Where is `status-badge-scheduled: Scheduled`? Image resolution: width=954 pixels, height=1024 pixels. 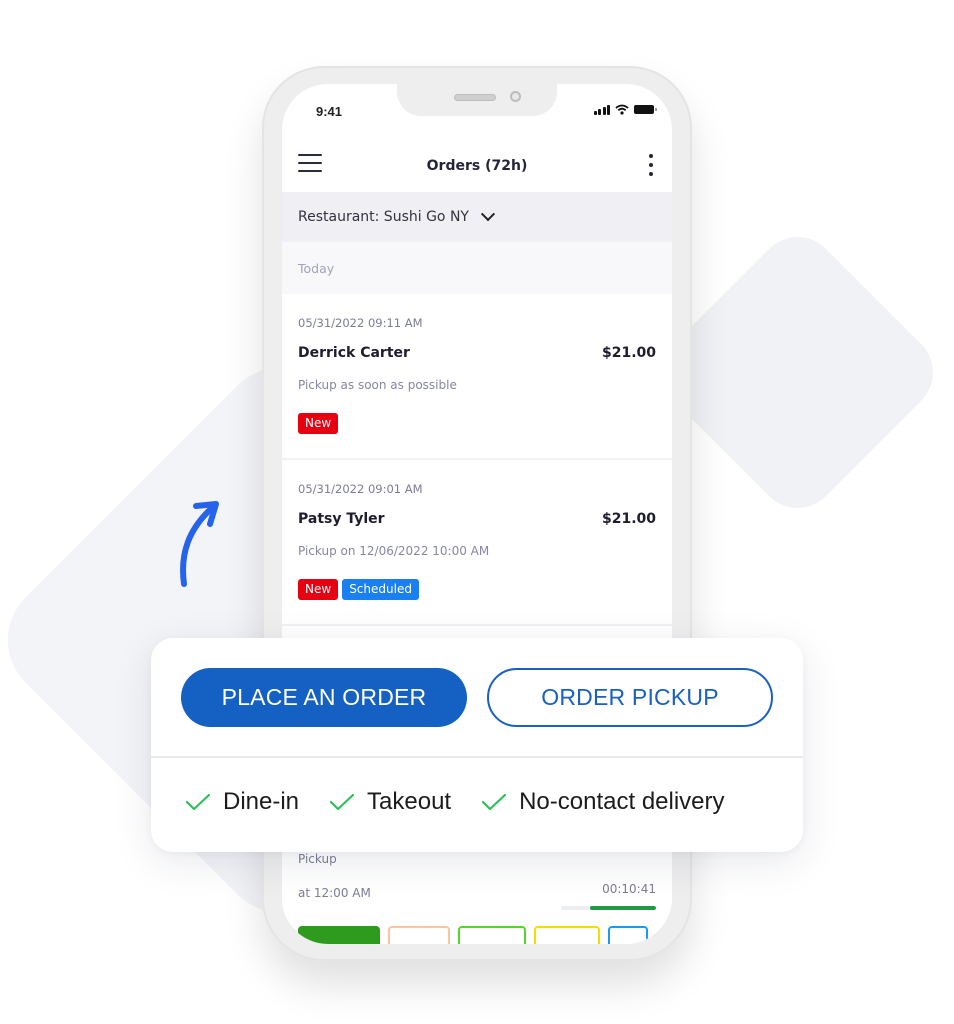 status-badge-scheduled: Scheduled is located at coordinates (380, 590).